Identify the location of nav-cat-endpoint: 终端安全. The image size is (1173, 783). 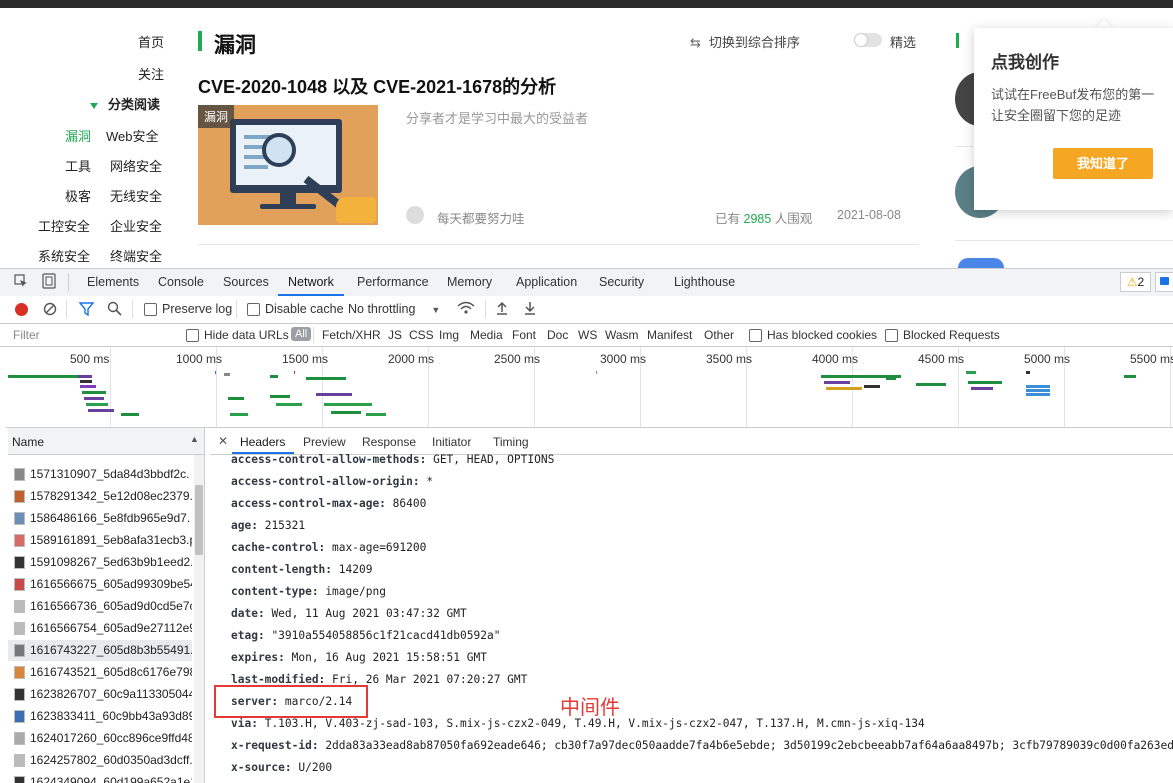
(136, 255).